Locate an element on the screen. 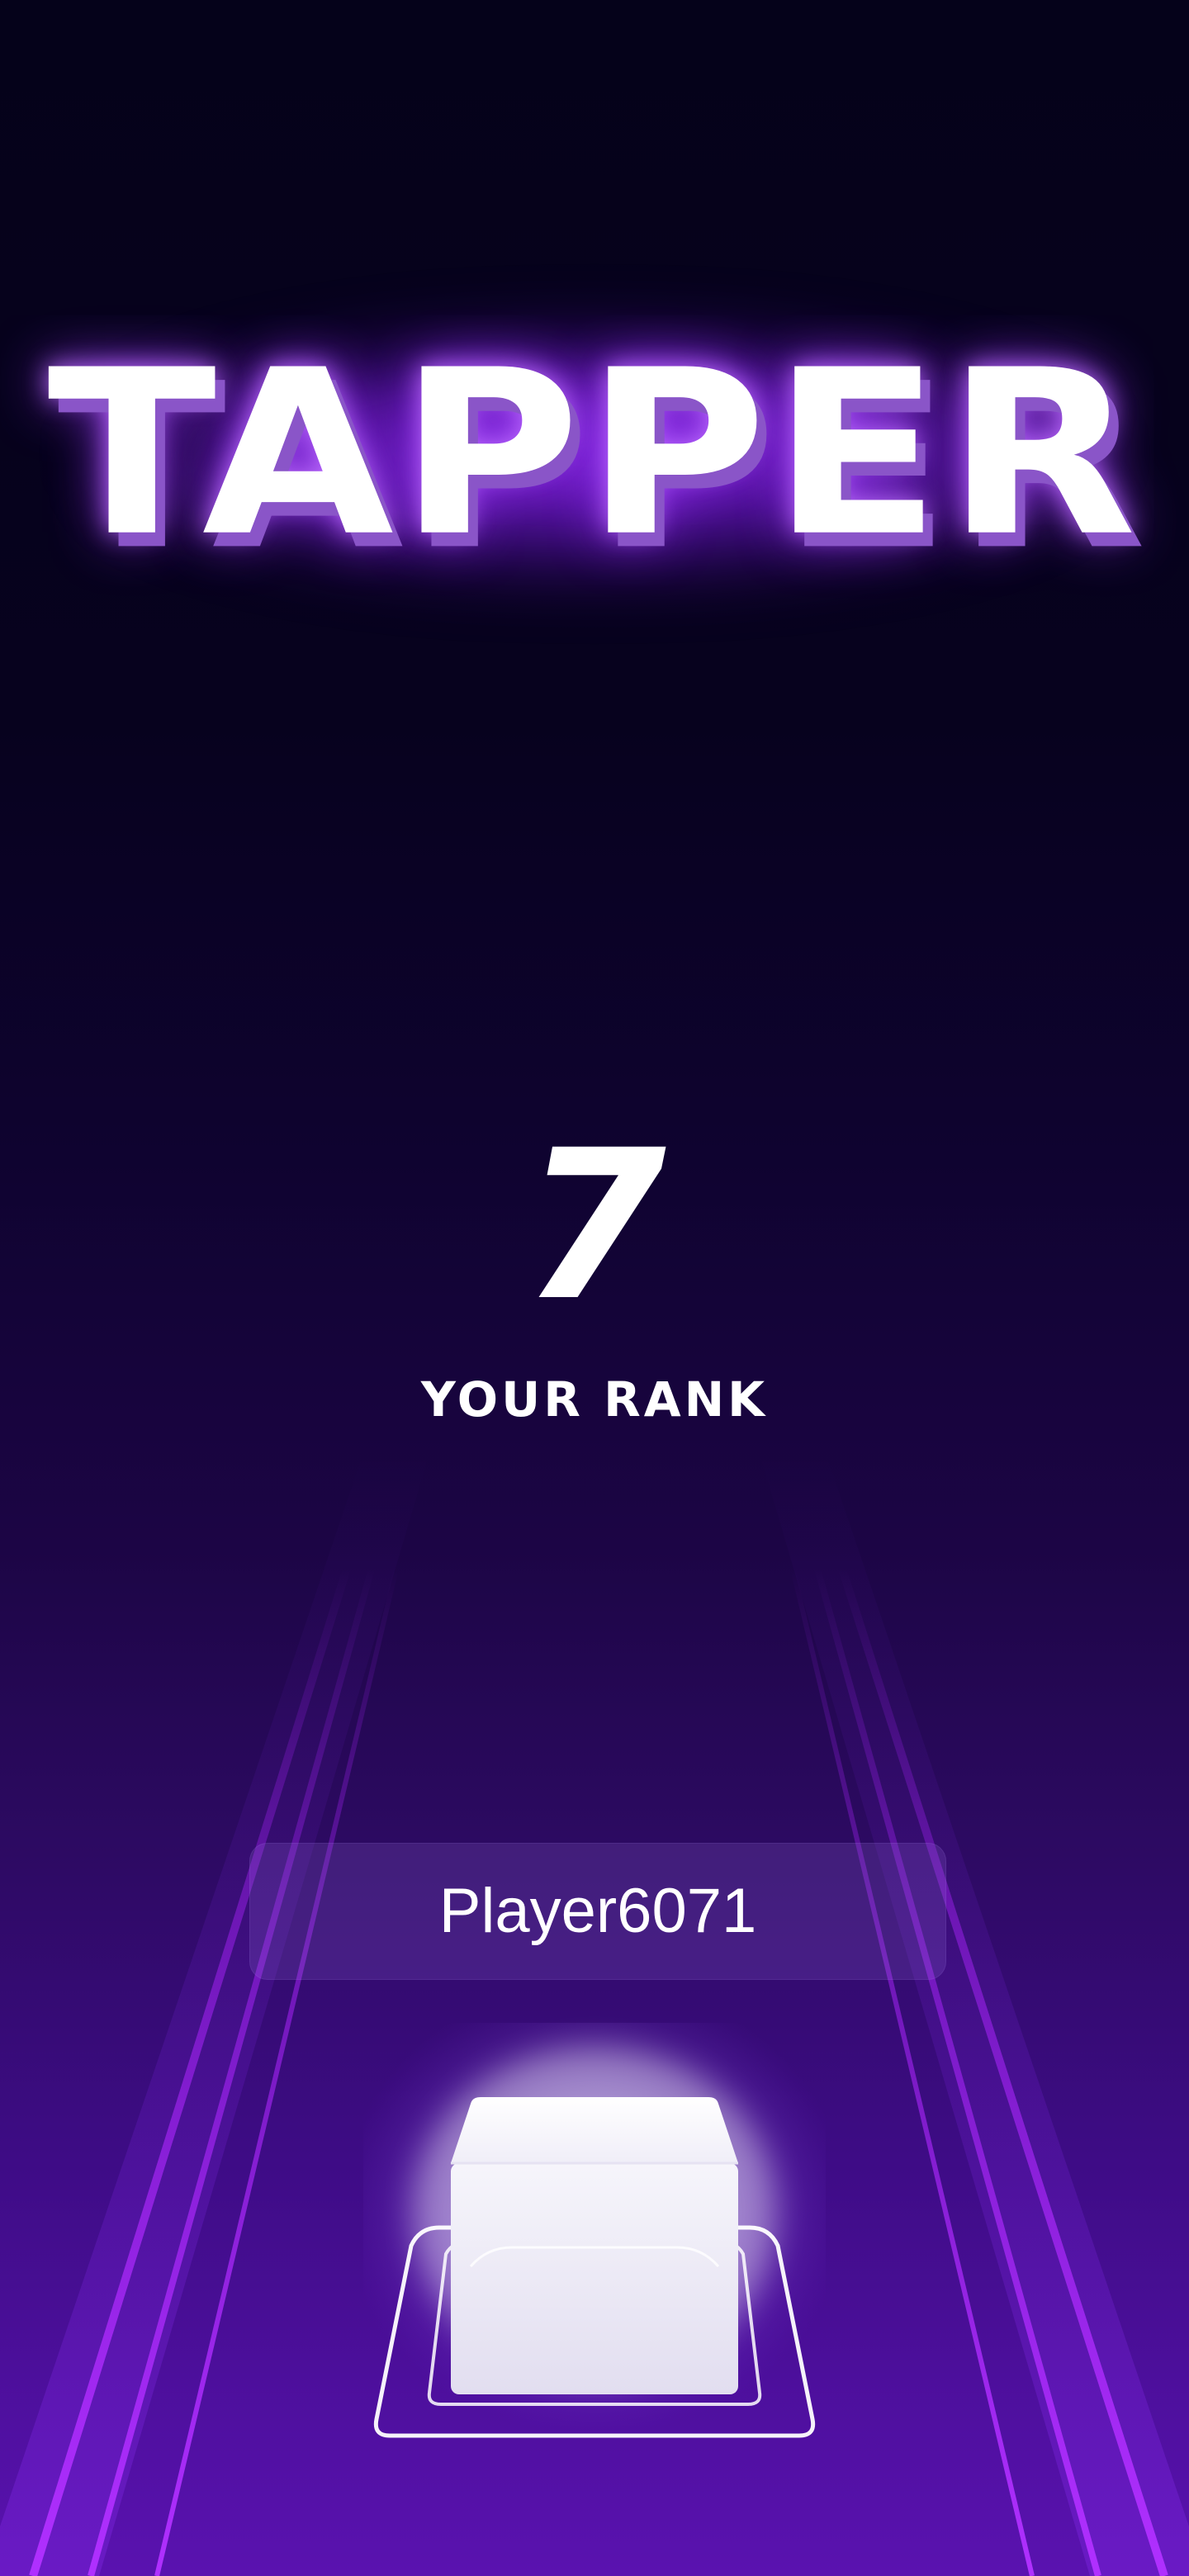 The width and height of the screenshot is (1189, 2576). tap-button is located at coordinates (594, 2233).